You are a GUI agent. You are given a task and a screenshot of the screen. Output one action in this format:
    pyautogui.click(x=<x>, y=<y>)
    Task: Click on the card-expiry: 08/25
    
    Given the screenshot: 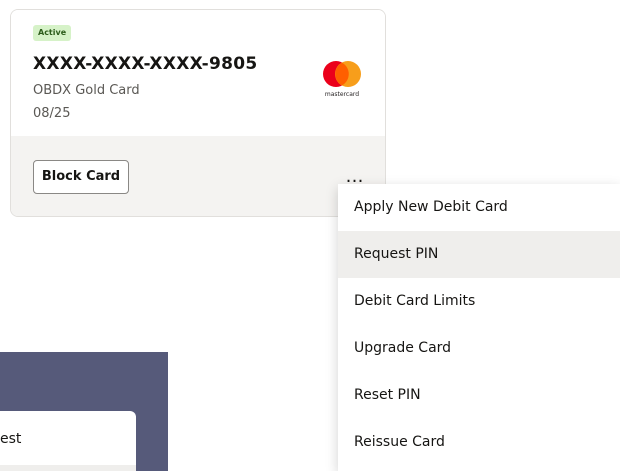 What is the action you would take?
    pyautogui.click(x=52, y=113)
    